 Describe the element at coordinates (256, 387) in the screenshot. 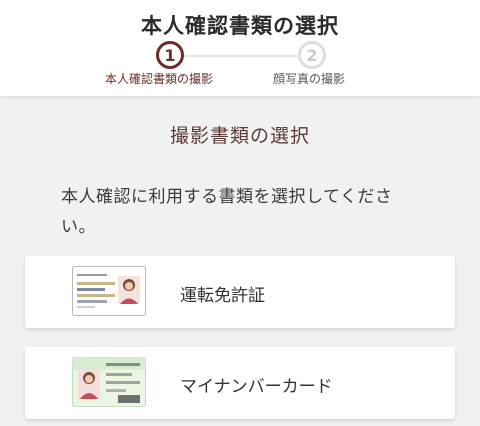

I see `document-label: マイナンバーカード` at that location.